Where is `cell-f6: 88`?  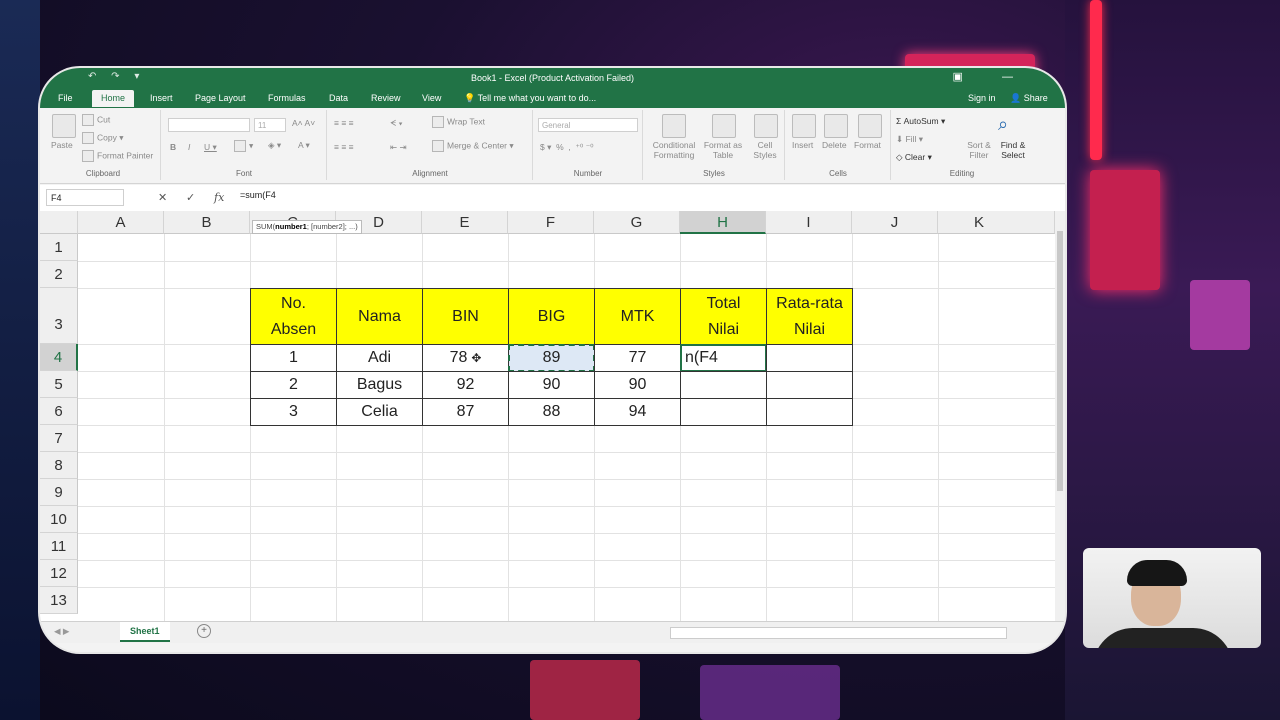 cell-f6: 88 is located at coordinates (551, 412).